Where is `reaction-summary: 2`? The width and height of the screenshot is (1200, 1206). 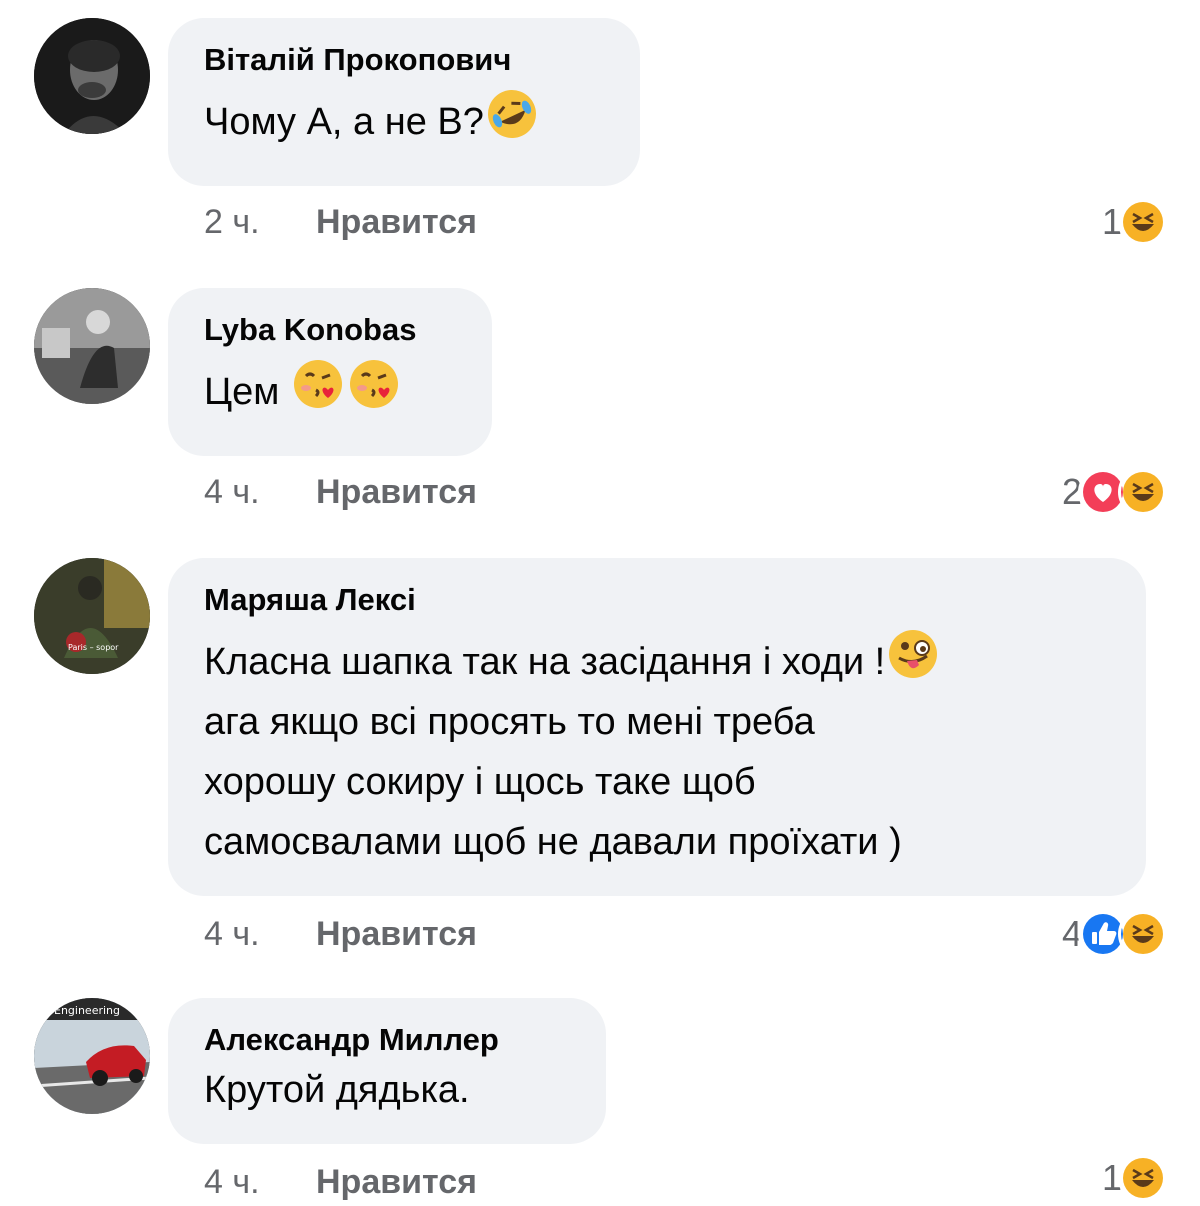 reaction-summary: 2 is located at coordinates (1115, 492).